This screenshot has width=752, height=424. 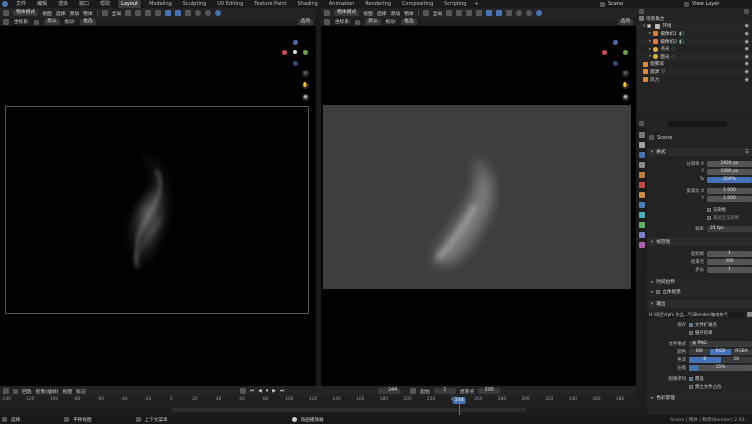 What do you see at coordinates (691, 386) in the screenshot?
I see `placeholders-checkbox` at bounding box center [691, 386].